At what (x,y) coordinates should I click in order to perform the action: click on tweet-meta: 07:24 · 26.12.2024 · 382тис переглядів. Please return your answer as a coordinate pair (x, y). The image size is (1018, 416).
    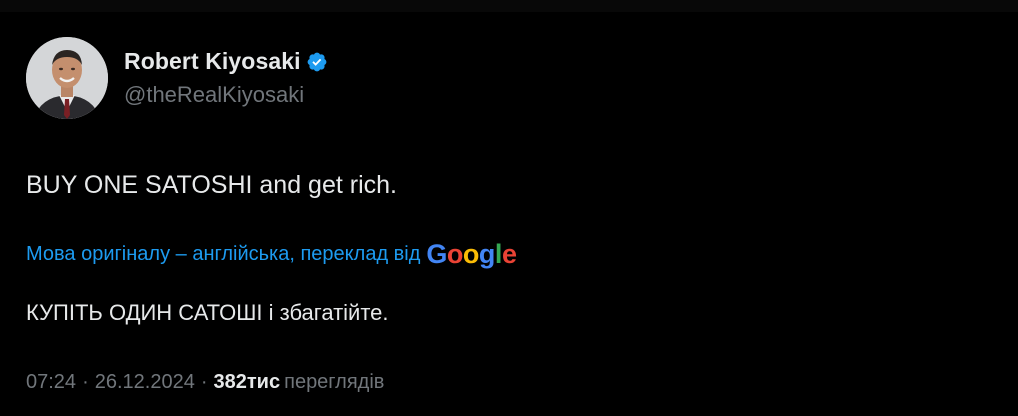
    Looking at the image, I should click on (205, 382).